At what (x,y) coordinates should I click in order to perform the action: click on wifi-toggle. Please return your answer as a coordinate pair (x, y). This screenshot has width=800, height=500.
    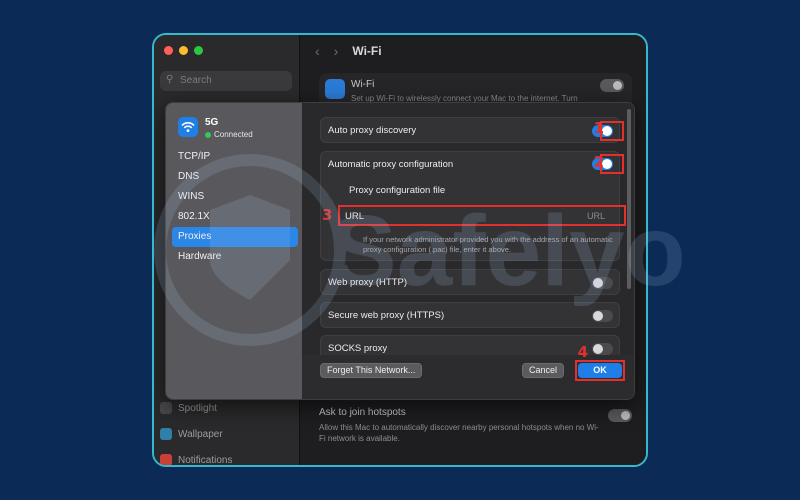
    Looking at the image, I should click on (612, 85).